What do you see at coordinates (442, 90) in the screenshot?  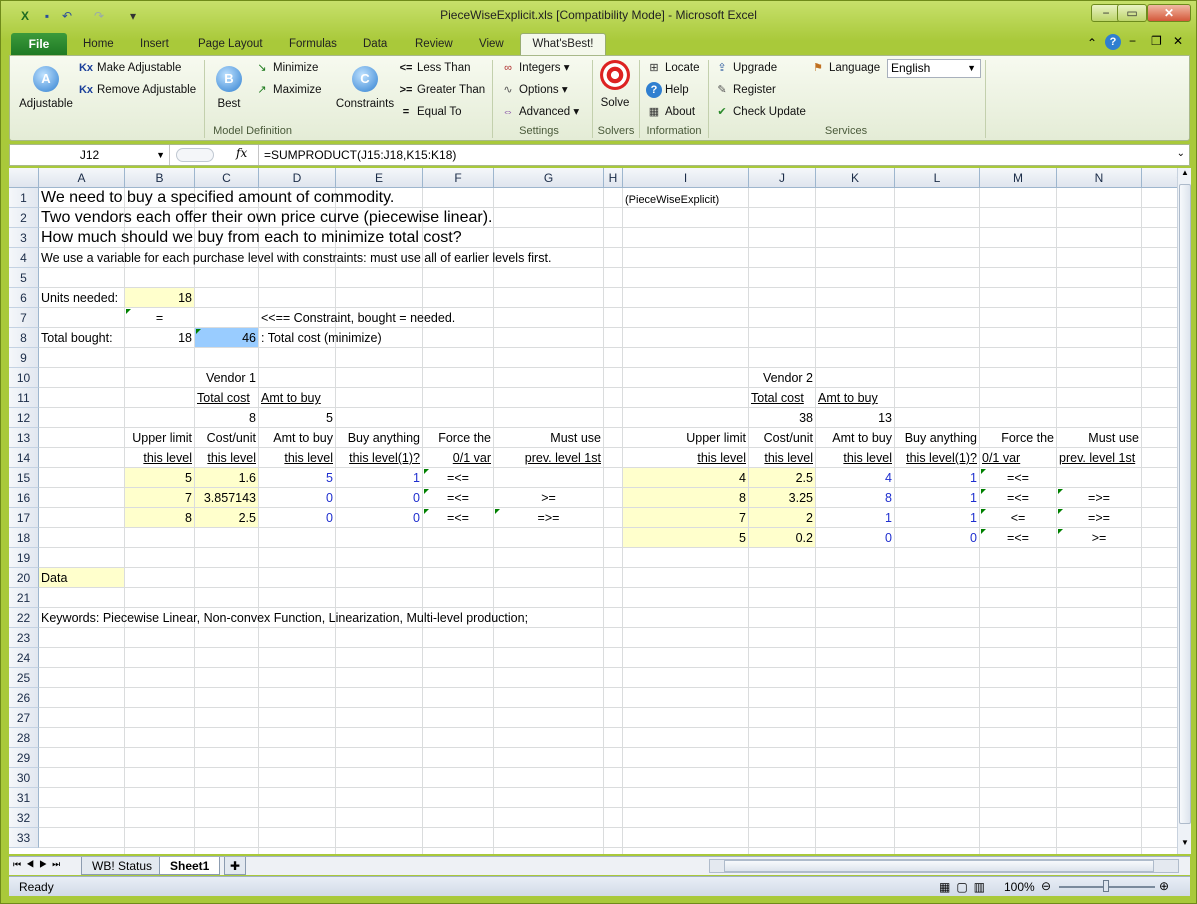 I see `greater-than-button: >= Greater Than` at bounding box center [442, 90].